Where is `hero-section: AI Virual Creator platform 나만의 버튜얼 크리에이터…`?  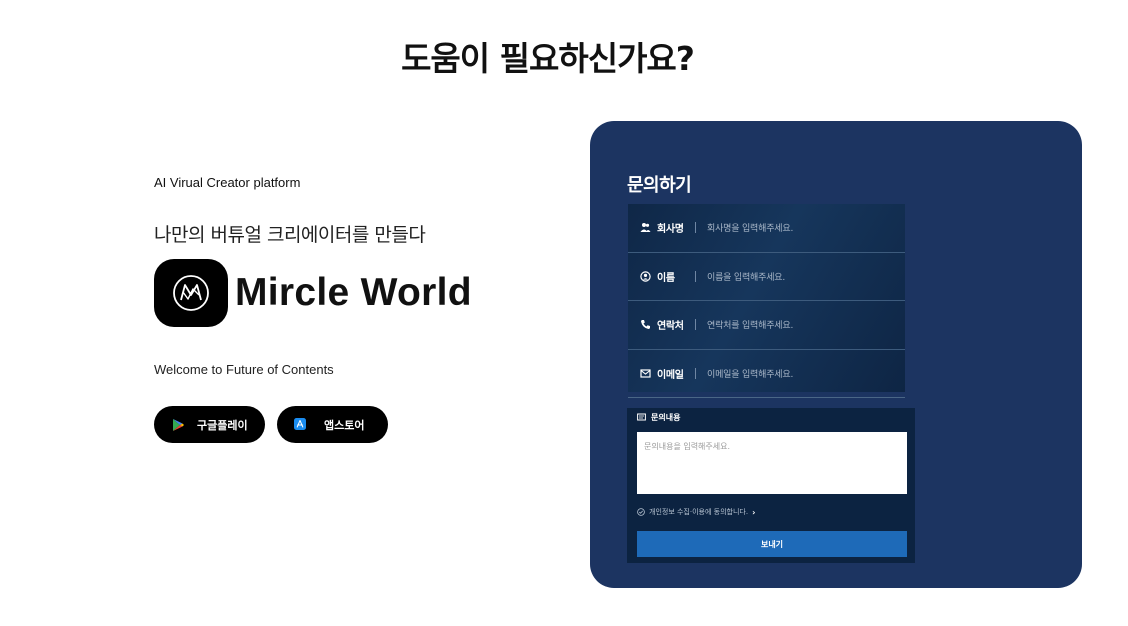 hero-section: AI Virual Creator platform 나만의 버튜얼 크리에이터… is located at coordinates (344, 309).